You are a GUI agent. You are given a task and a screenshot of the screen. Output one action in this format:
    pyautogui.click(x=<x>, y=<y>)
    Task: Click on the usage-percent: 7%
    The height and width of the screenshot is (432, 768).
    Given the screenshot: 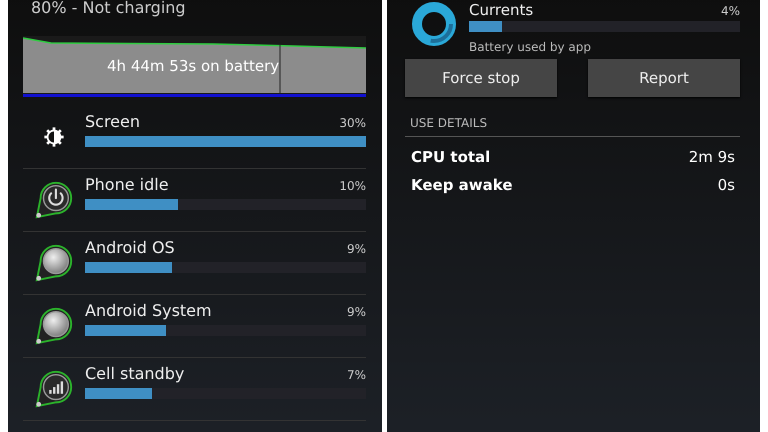 What is the action you would take?
    pyautogui.click(x=356, y=375)
    